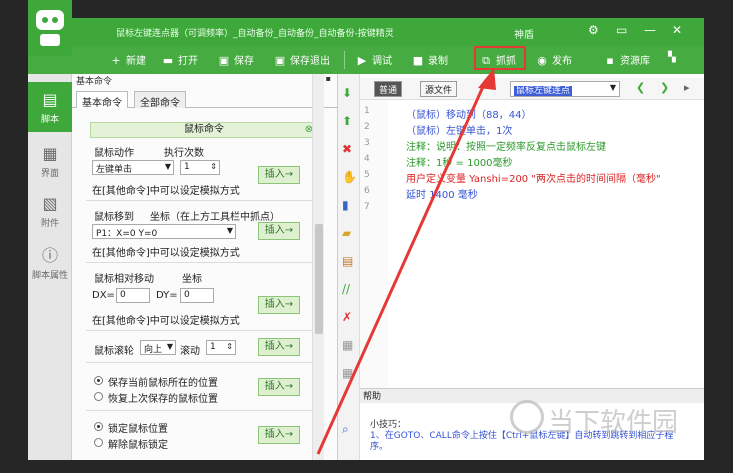  I want to click on watermark-logo, so click(527, 417).